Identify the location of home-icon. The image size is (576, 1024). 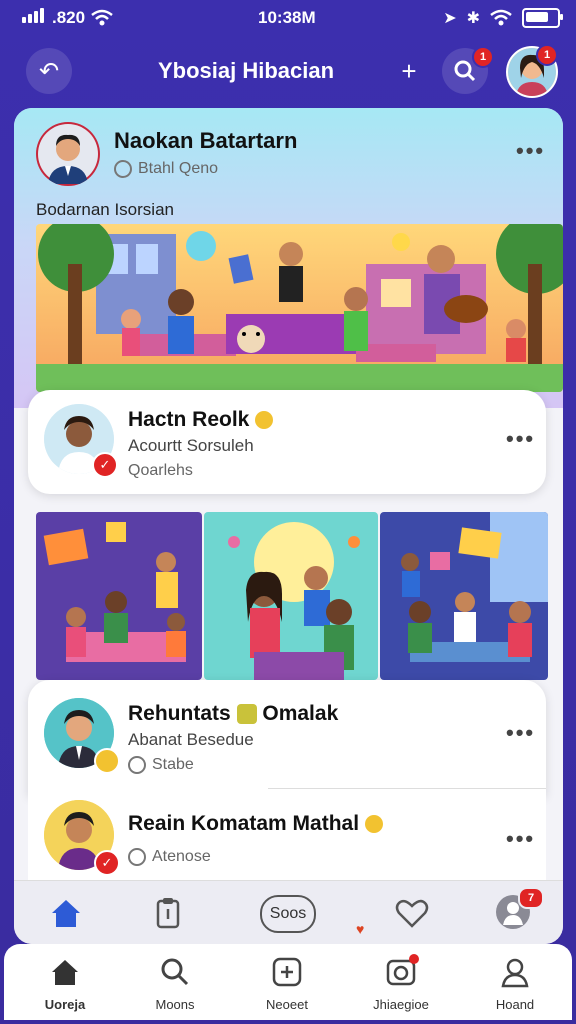
(66, 913).